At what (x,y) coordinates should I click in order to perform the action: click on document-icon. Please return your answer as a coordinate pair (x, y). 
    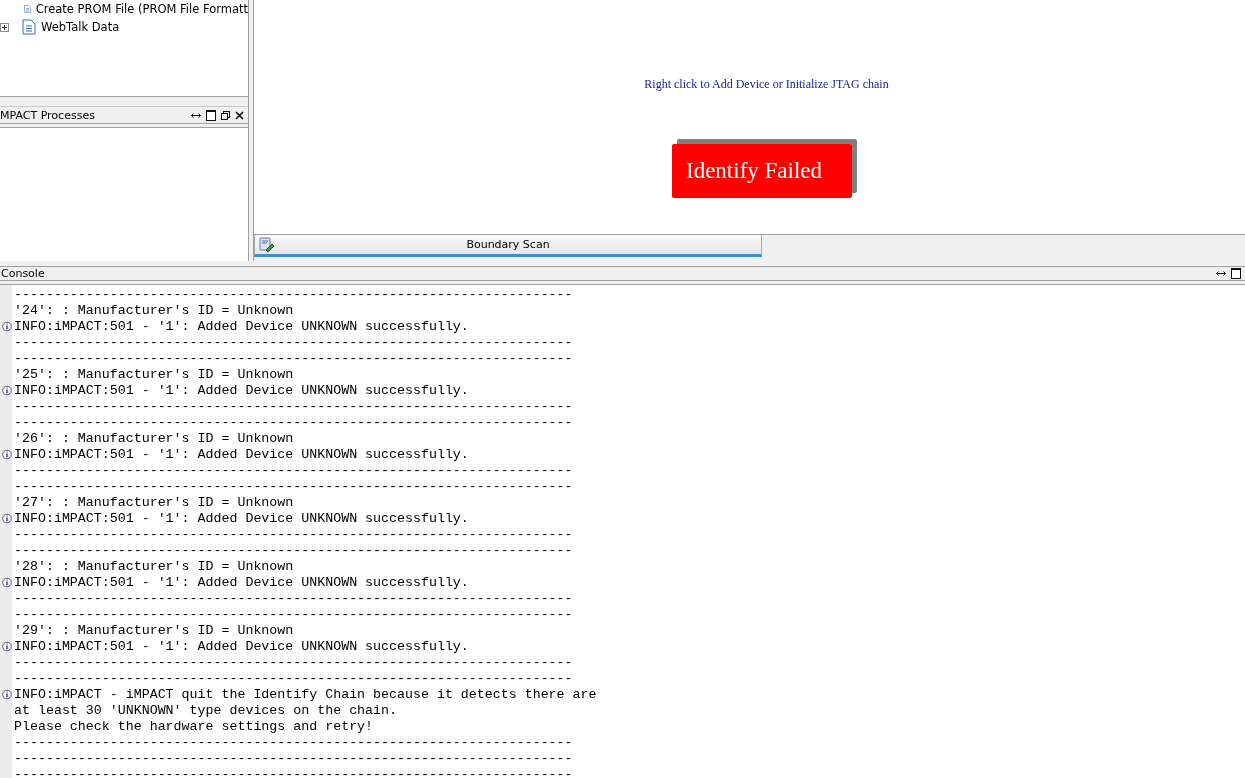
    Looking at the image, I should click on (29, 27).